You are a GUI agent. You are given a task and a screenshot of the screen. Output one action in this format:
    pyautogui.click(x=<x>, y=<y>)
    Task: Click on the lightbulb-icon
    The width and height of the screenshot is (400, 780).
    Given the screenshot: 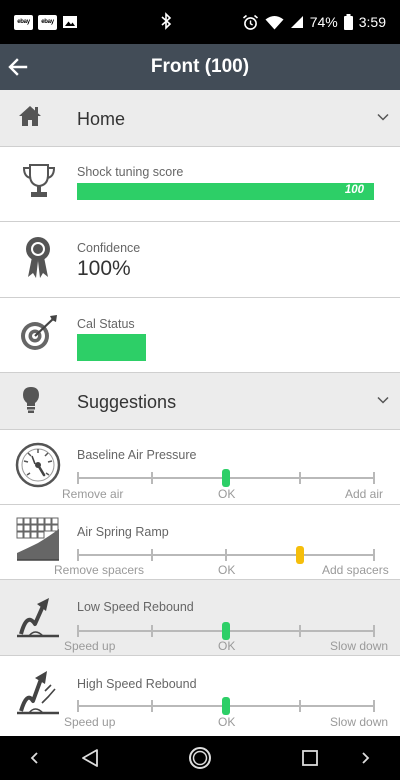 What is the action you would take?
    pyautogui.click(x=31, y=400)
    